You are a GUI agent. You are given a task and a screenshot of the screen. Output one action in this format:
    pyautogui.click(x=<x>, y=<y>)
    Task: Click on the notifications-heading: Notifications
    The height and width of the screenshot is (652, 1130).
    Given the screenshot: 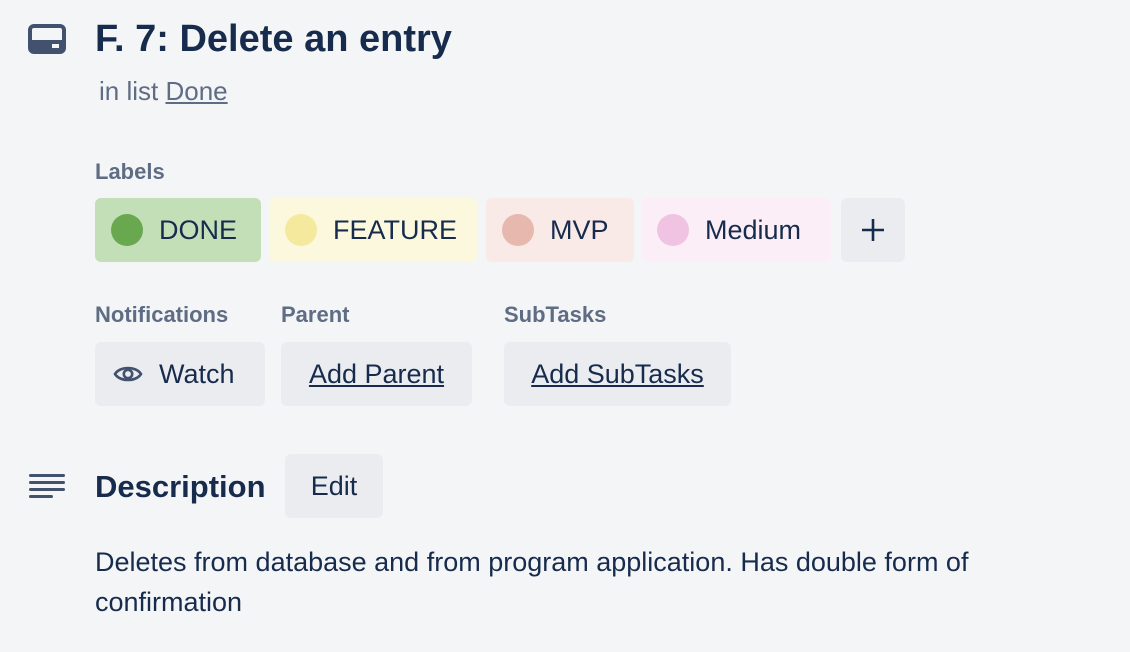 What is the action you would take?
    pyautogui.click(x=162, y=314)
    